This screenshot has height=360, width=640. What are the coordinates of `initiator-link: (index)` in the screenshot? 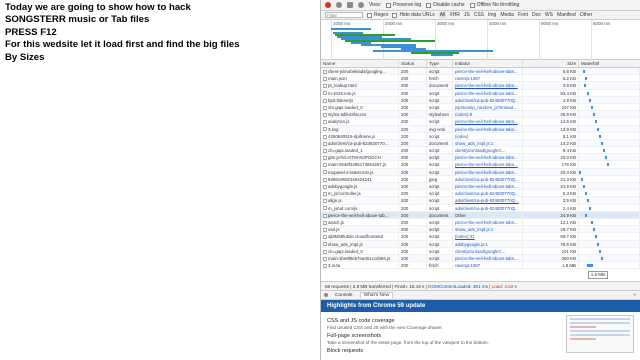 It's located at (461, 136).